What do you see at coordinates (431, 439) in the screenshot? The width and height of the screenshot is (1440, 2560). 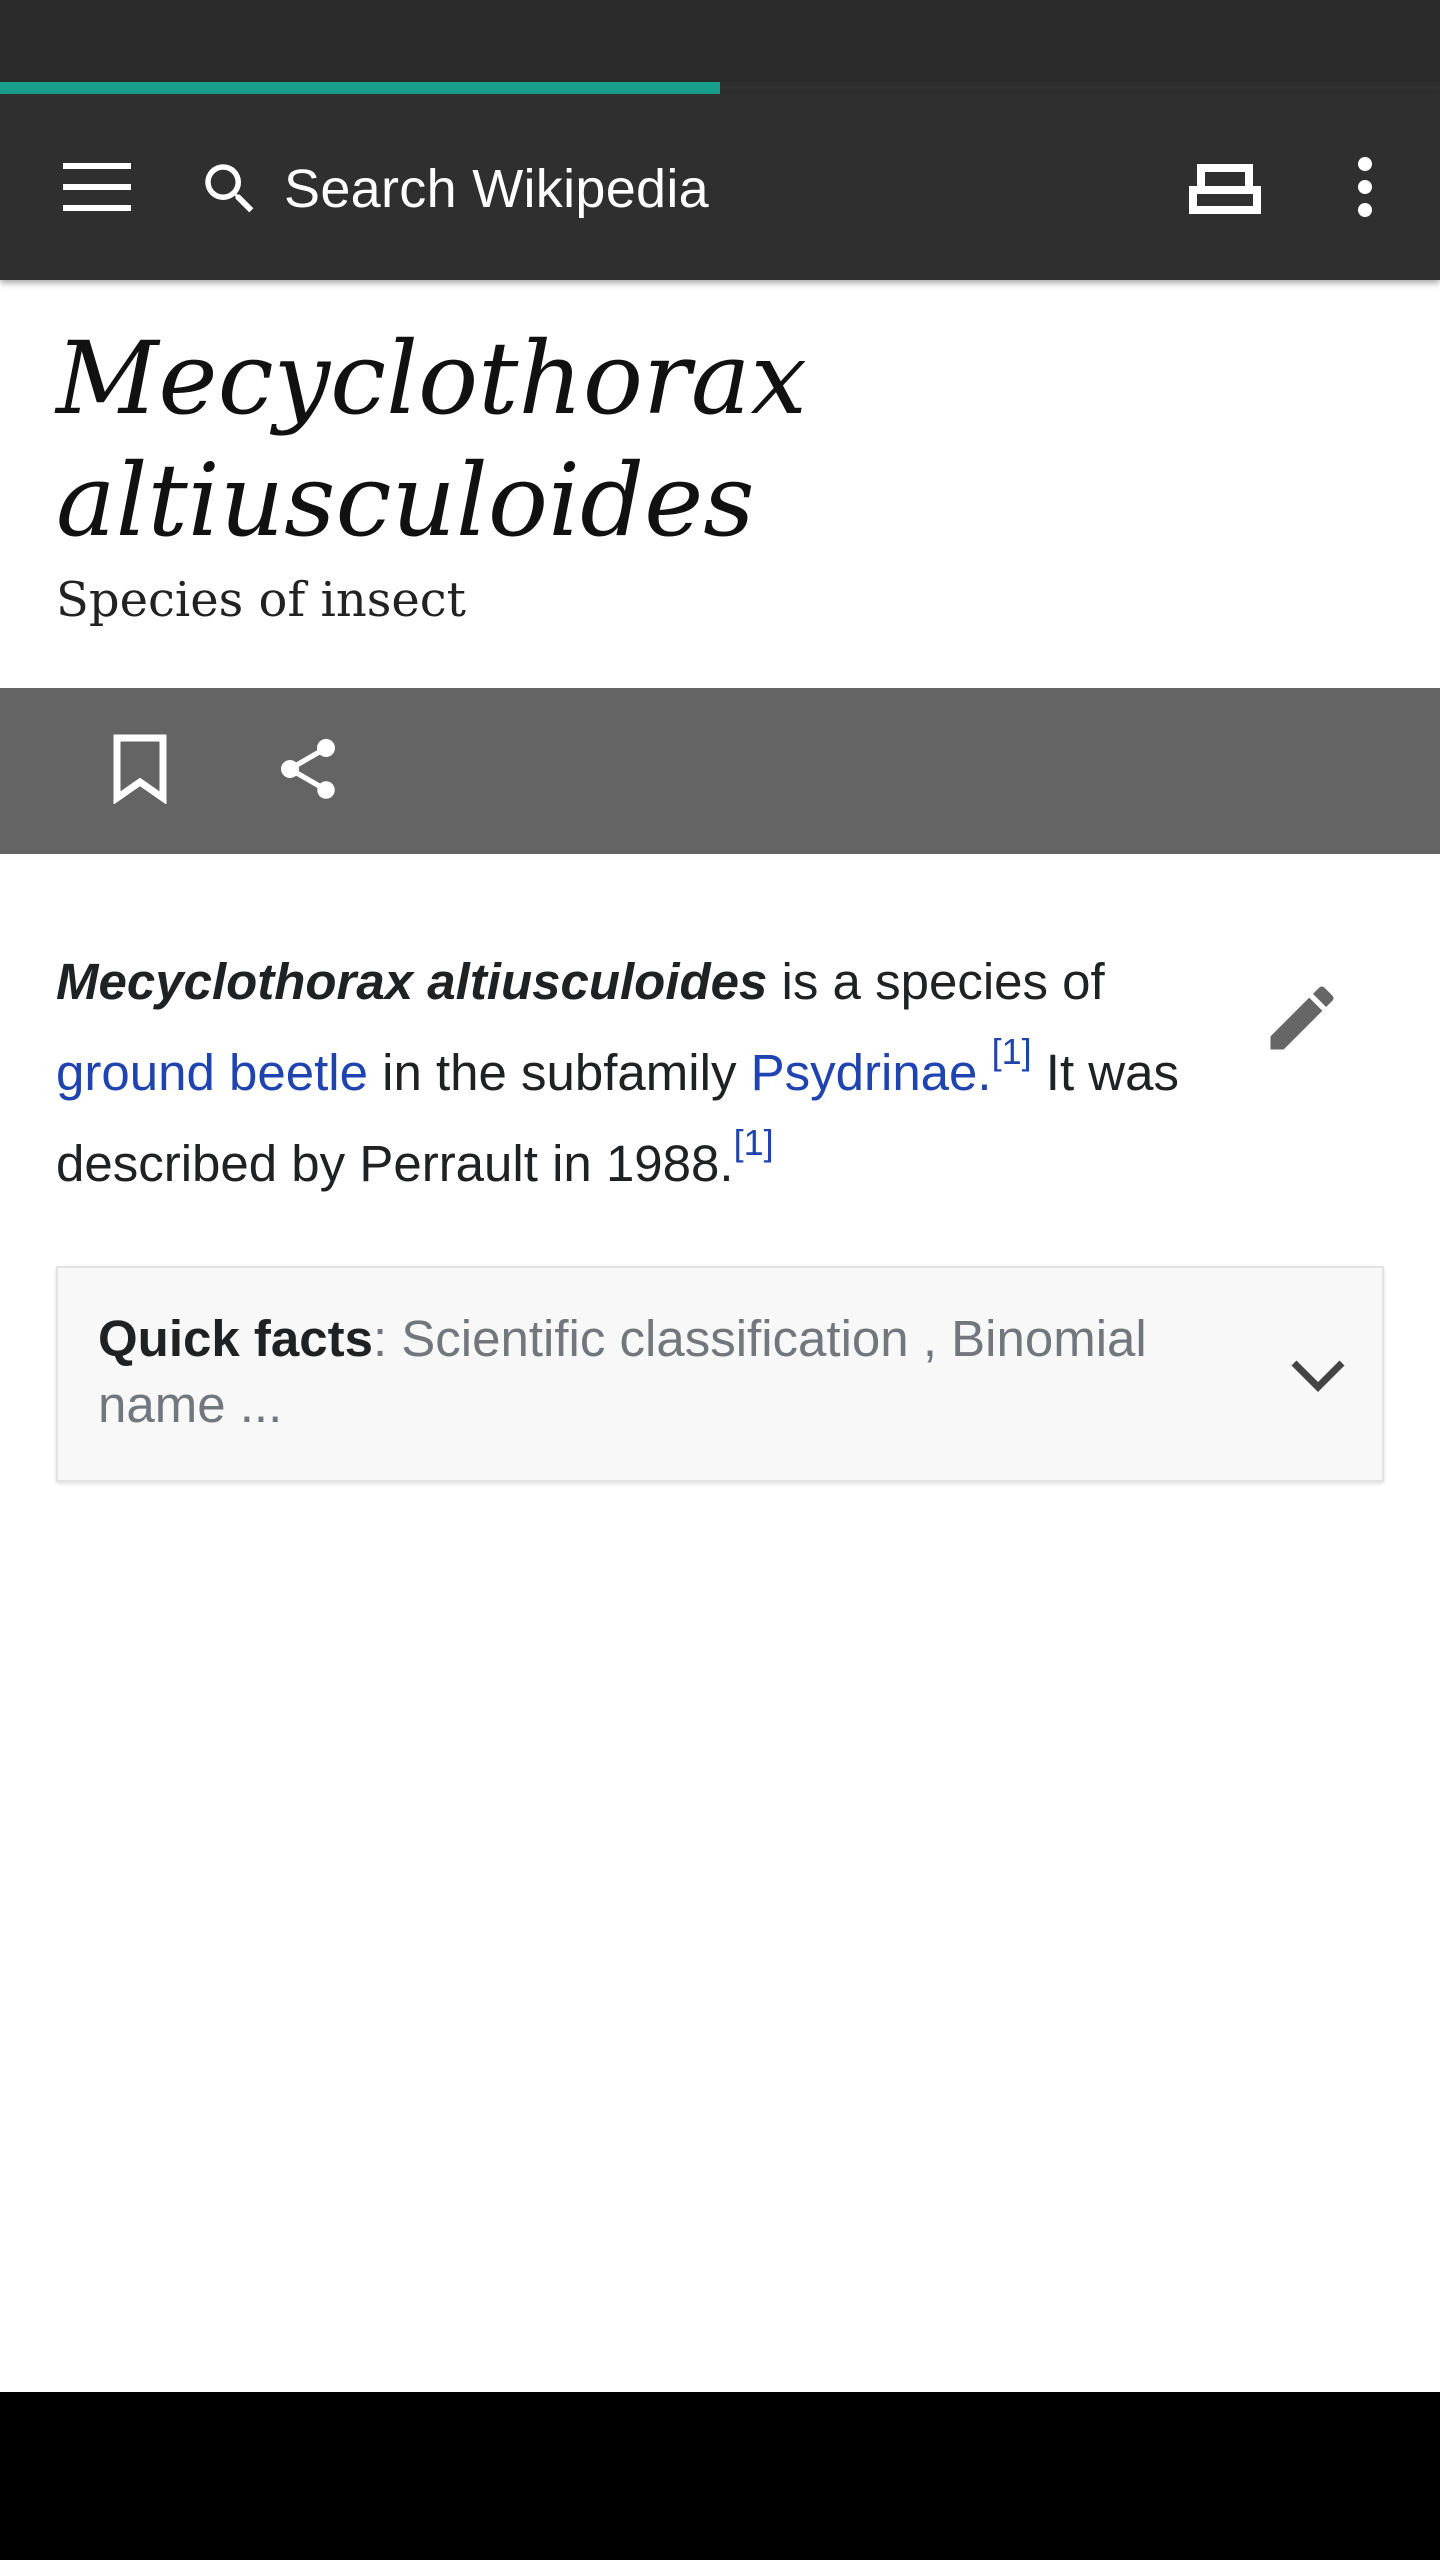 I see `page-title: Mecyclothorax altiusculoides` at bounding box center [431, 439].